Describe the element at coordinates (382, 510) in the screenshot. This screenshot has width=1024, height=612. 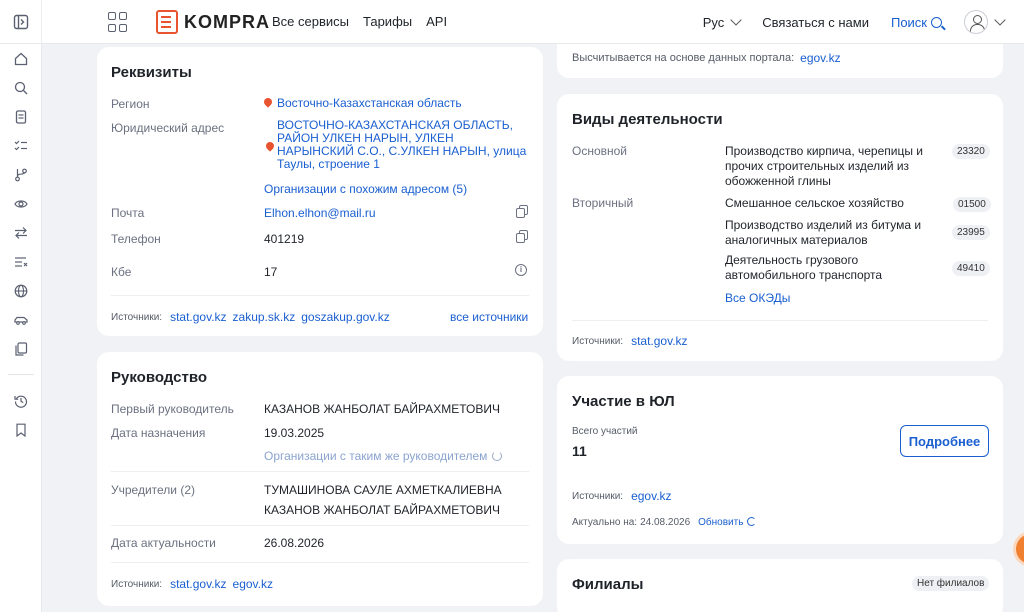
I see `founder-name: КАЗАНОВ ЖАНБОЛАТ БАЙРАХМЕТОВИЧ` at that location.